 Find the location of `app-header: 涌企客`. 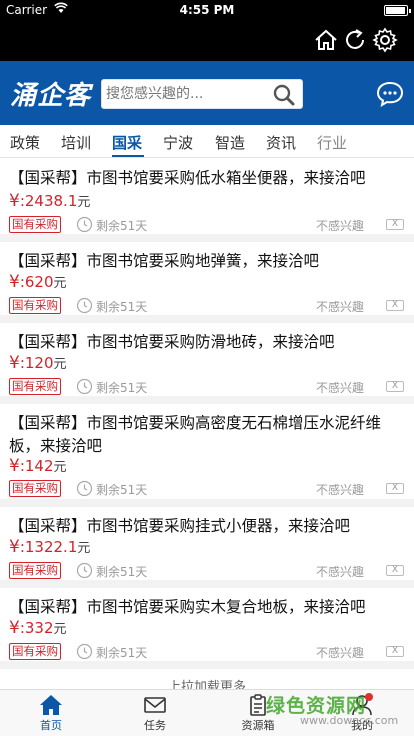

app-header: 涌企客 is located at coordinates (207, 93).